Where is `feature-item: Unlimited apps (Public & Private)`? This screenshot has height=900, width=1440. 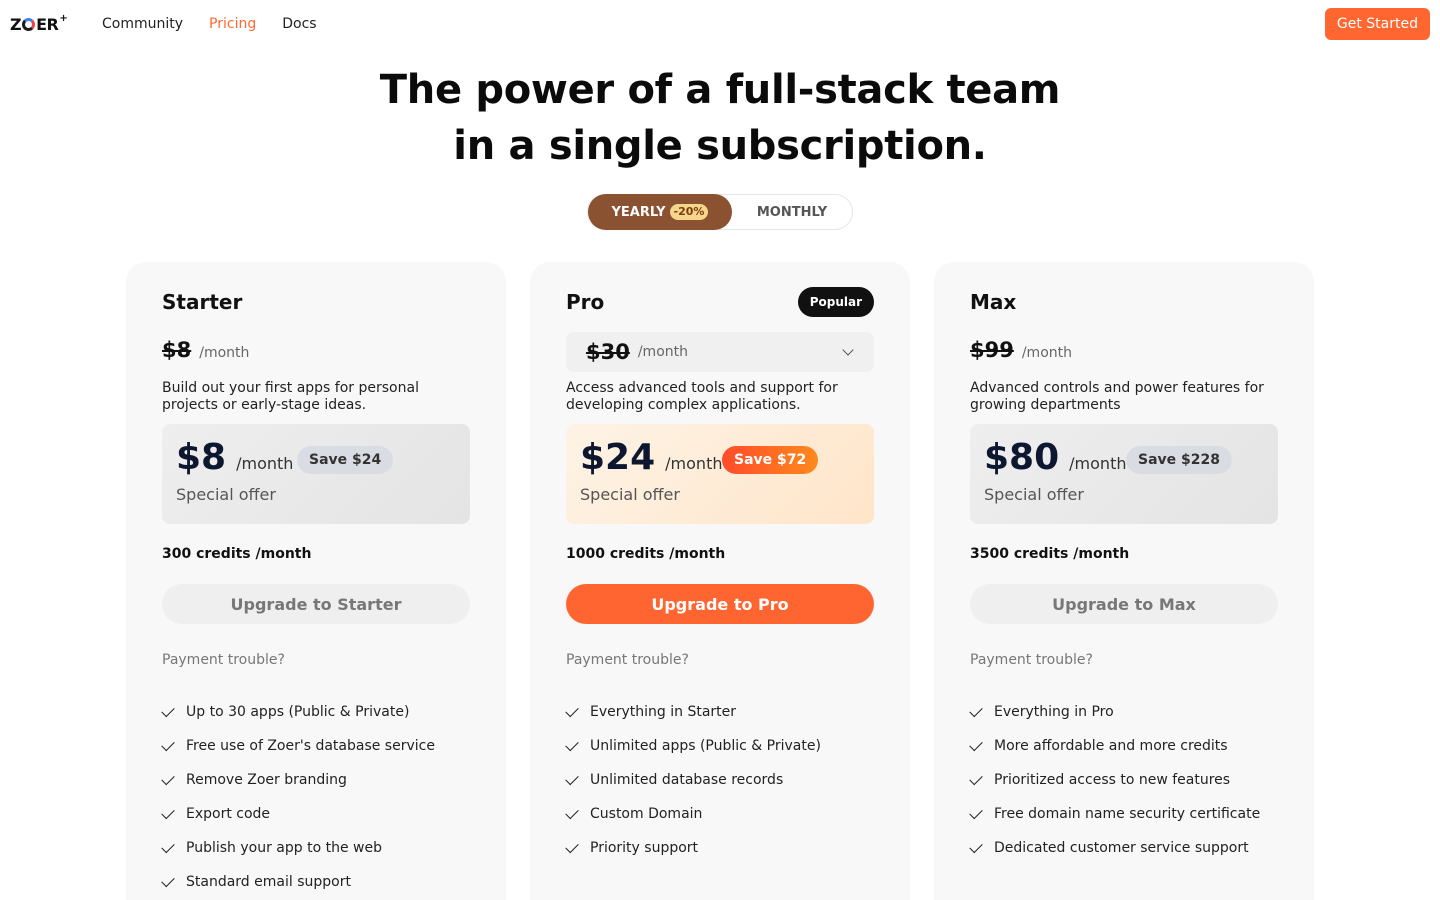 feature-item: Unlimited apps (Public & Private) is located at coordinates (693, 746).